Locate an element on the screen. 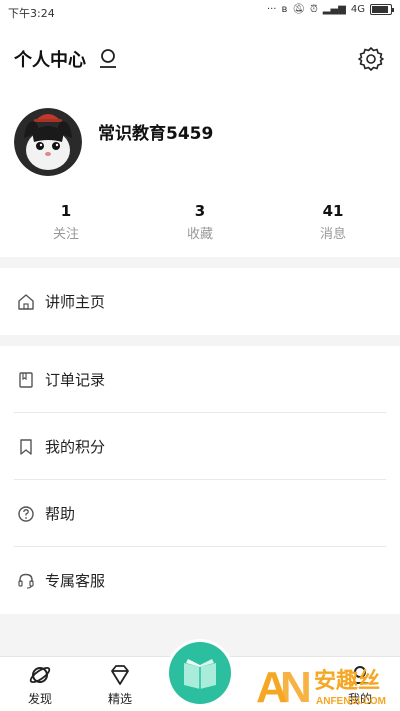 Image resolution: width=400 pixels, height=711 pixels. stat-following-label: 关注 is located at coordinates (65, 234).